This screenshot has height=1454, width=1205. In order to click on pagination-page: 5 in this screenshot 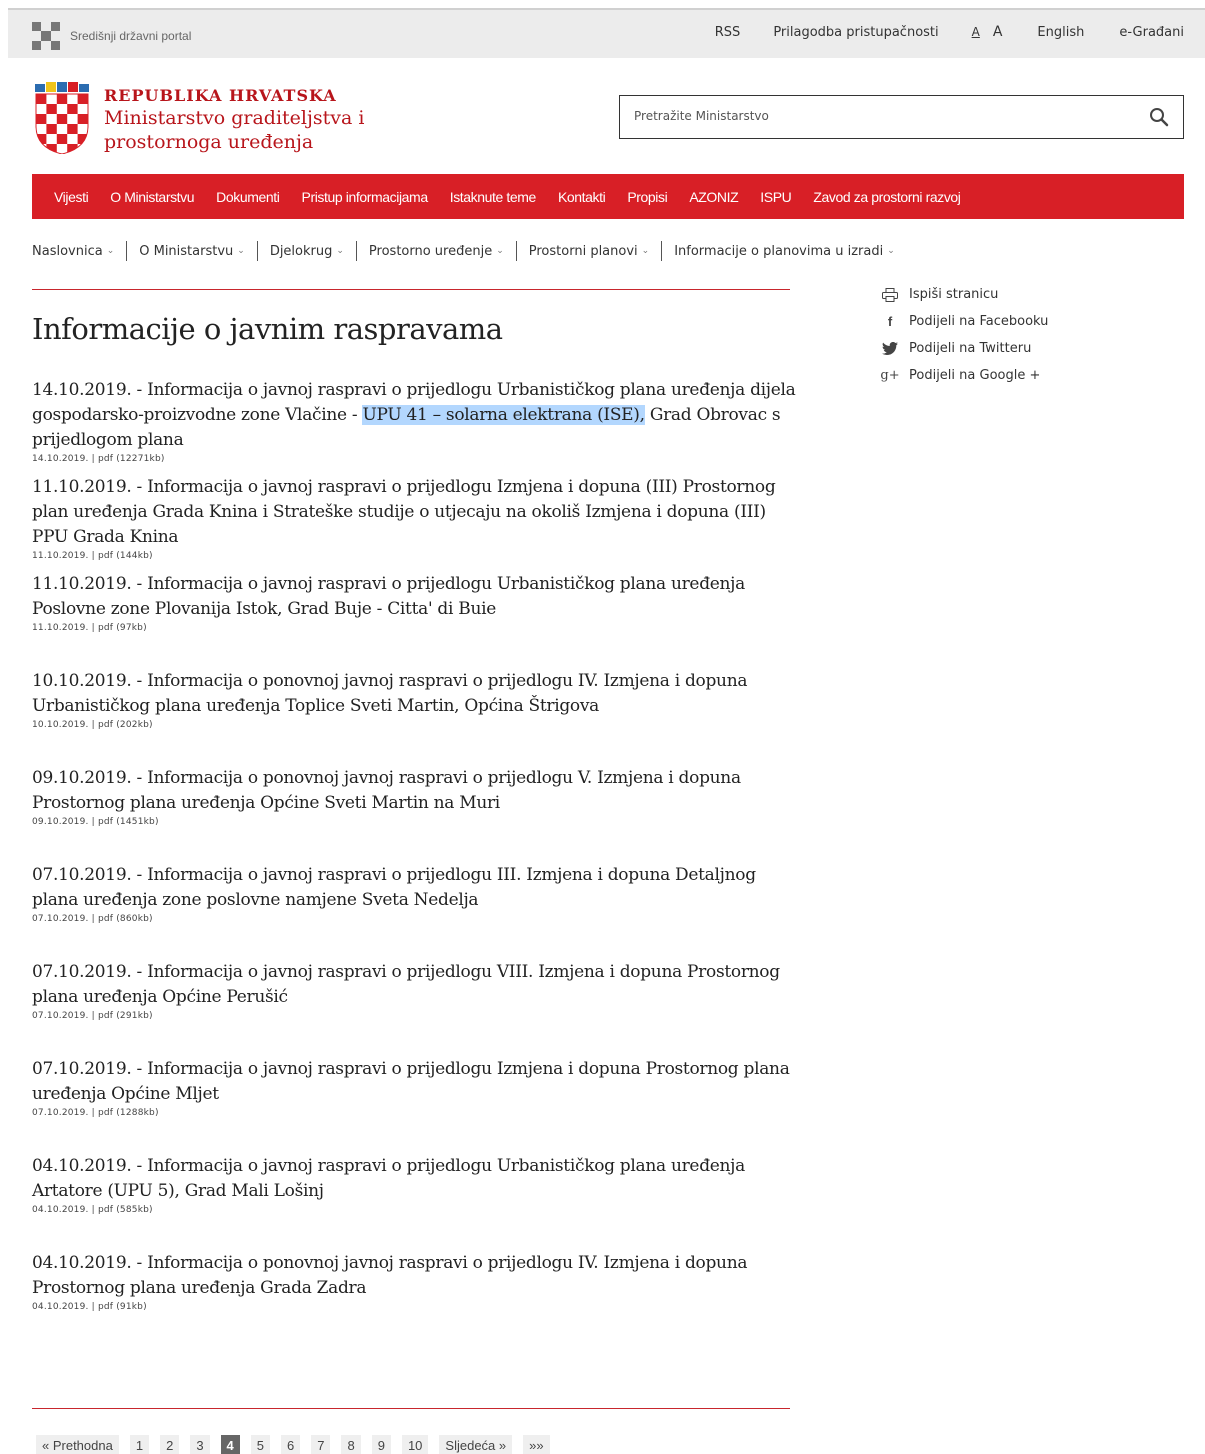, I will do `click(260, 1444)`.